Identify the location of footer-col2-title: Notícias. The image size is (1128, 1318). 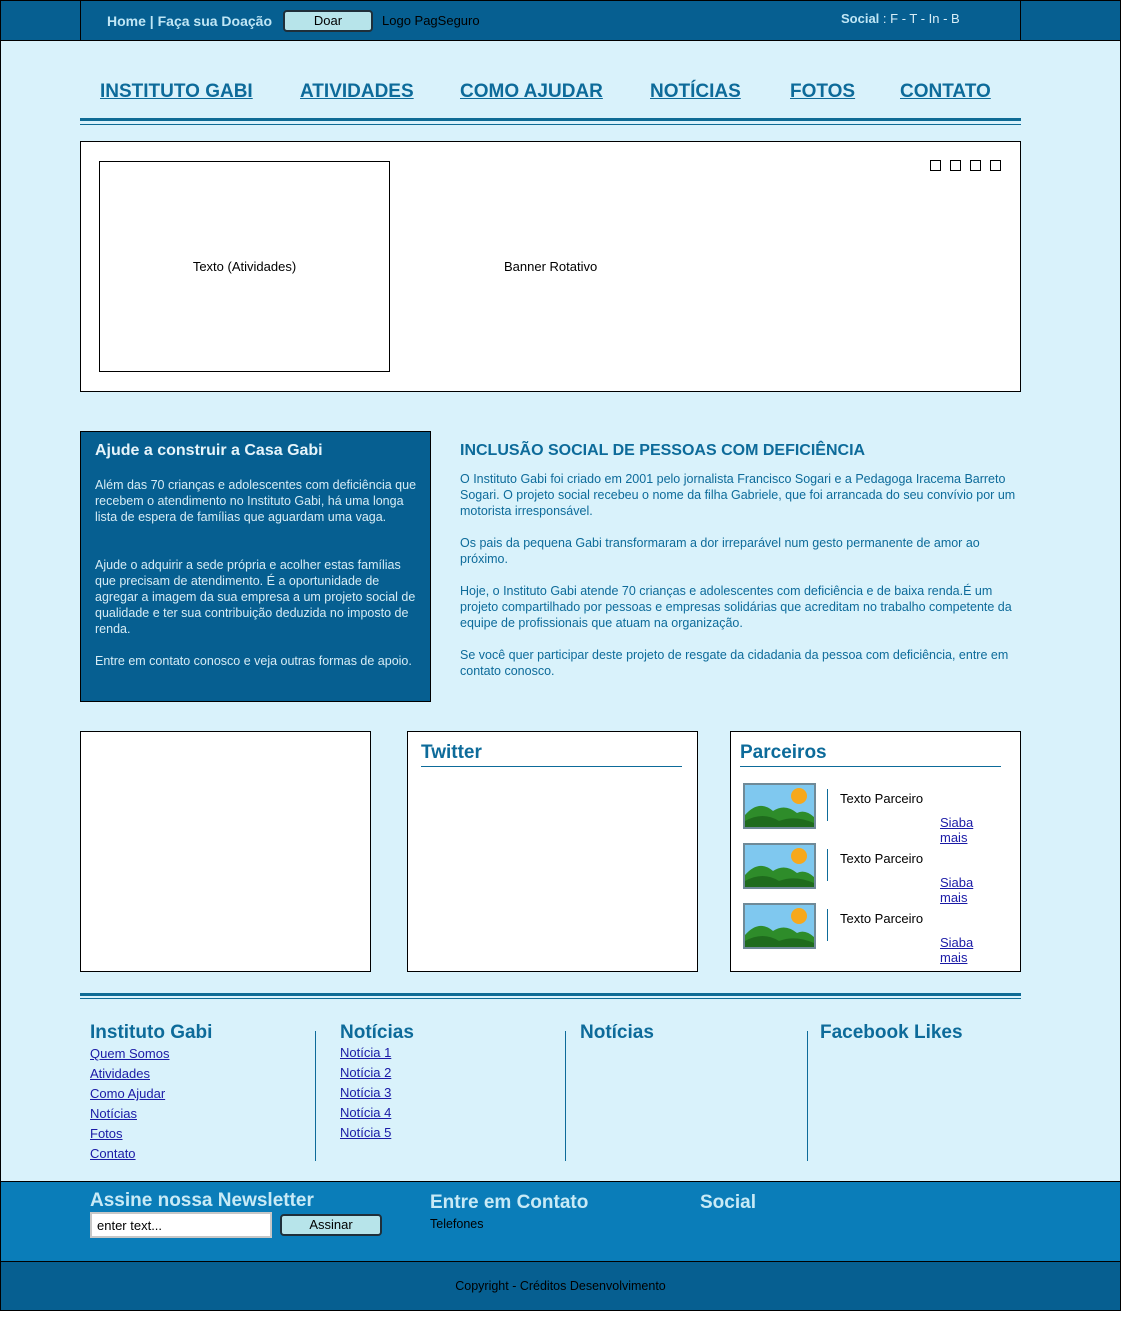
(377, 1032).